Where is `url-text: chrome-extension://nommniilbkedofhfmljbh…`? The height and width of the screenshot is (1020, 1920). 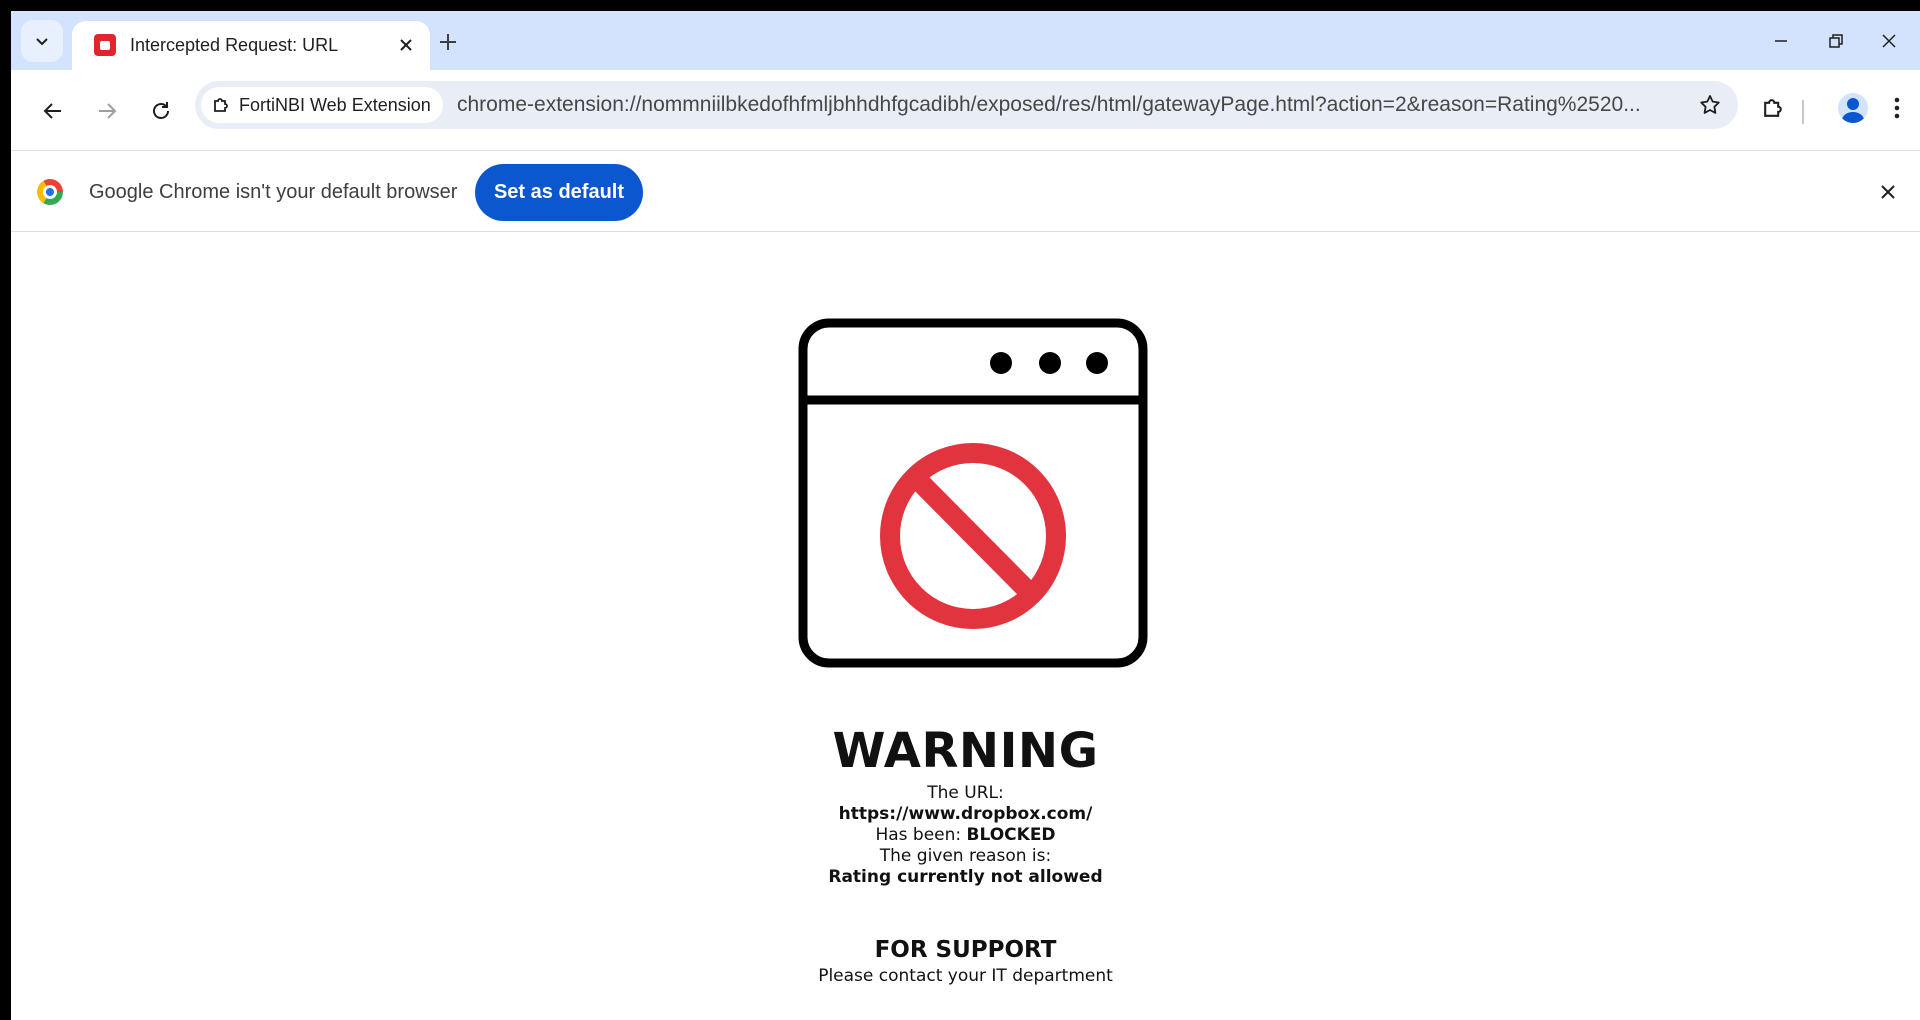 url-text: chrome-extension://nommniilbkedofhfmljbh… is located at coordinates (1062, 105).